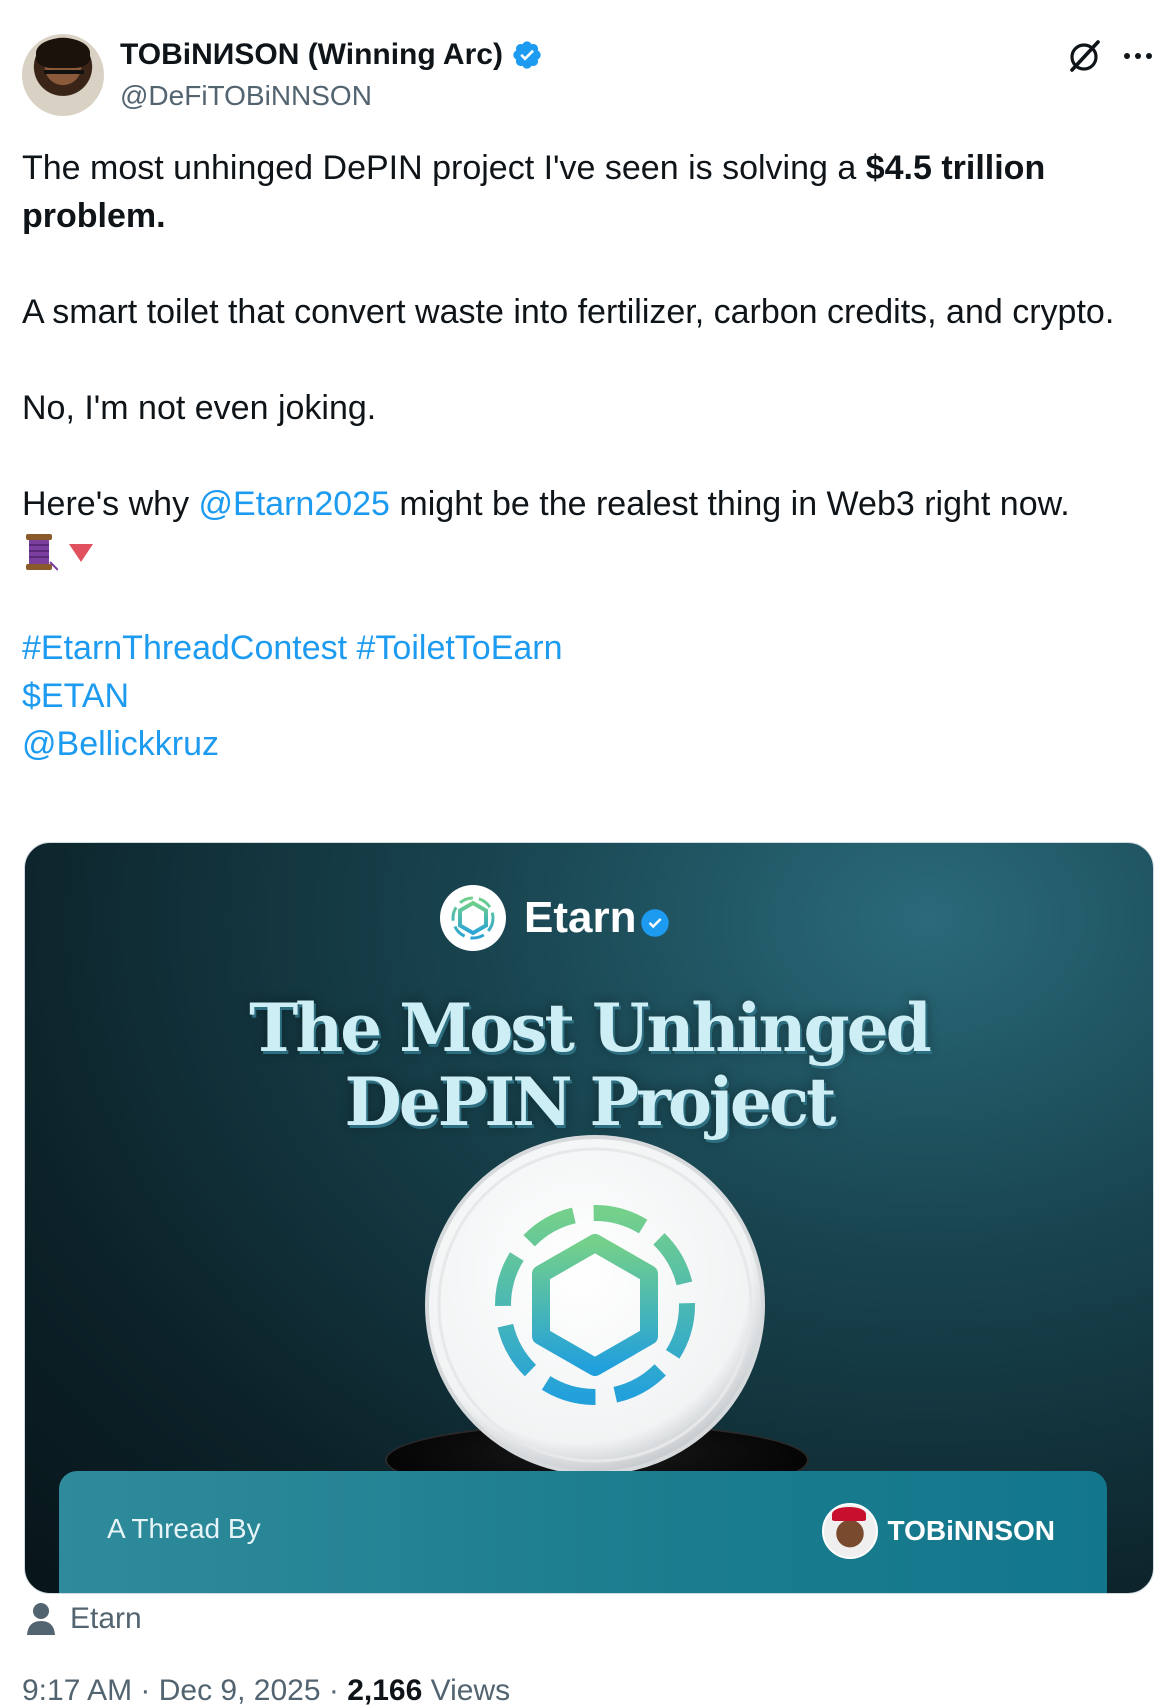 Image resolution: width=1176 pixels, height=1708 pixels. What do you see at coordinates (106, 1619) in the screenshot?
I see `attribution-label: Etarn` at bounding box center [106, 1619].